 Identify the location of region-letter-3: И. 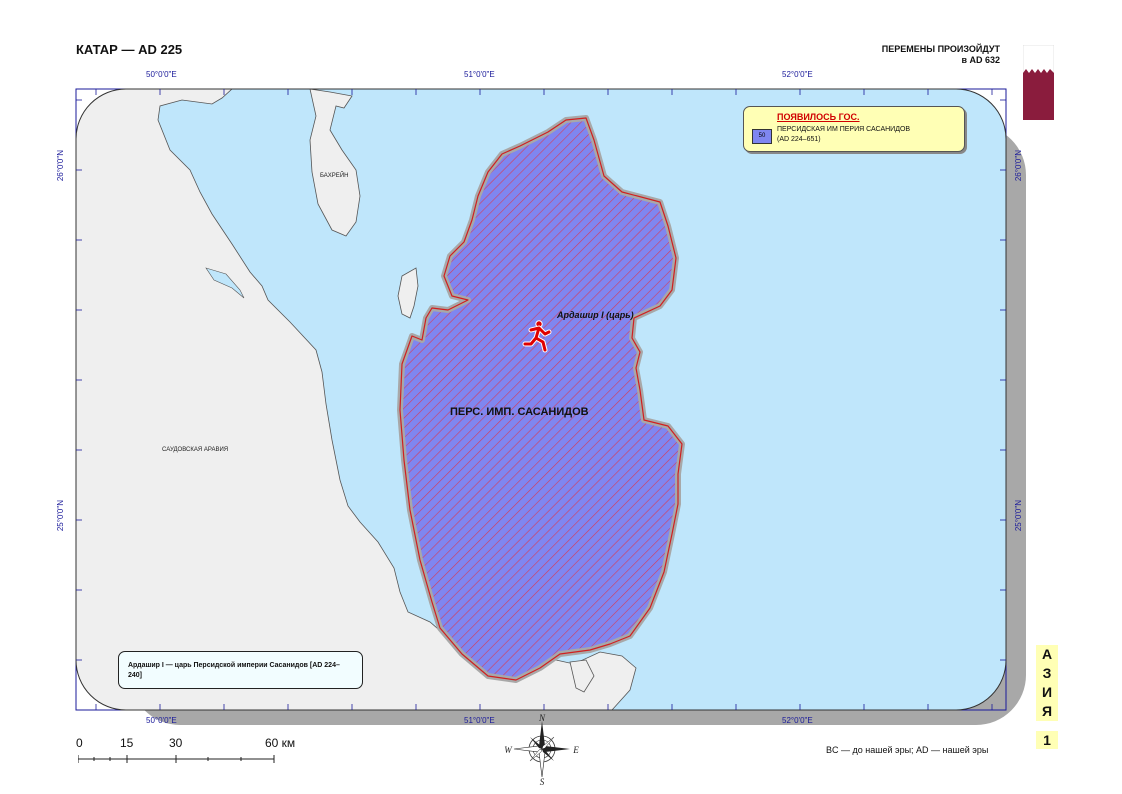
(1047, 692).